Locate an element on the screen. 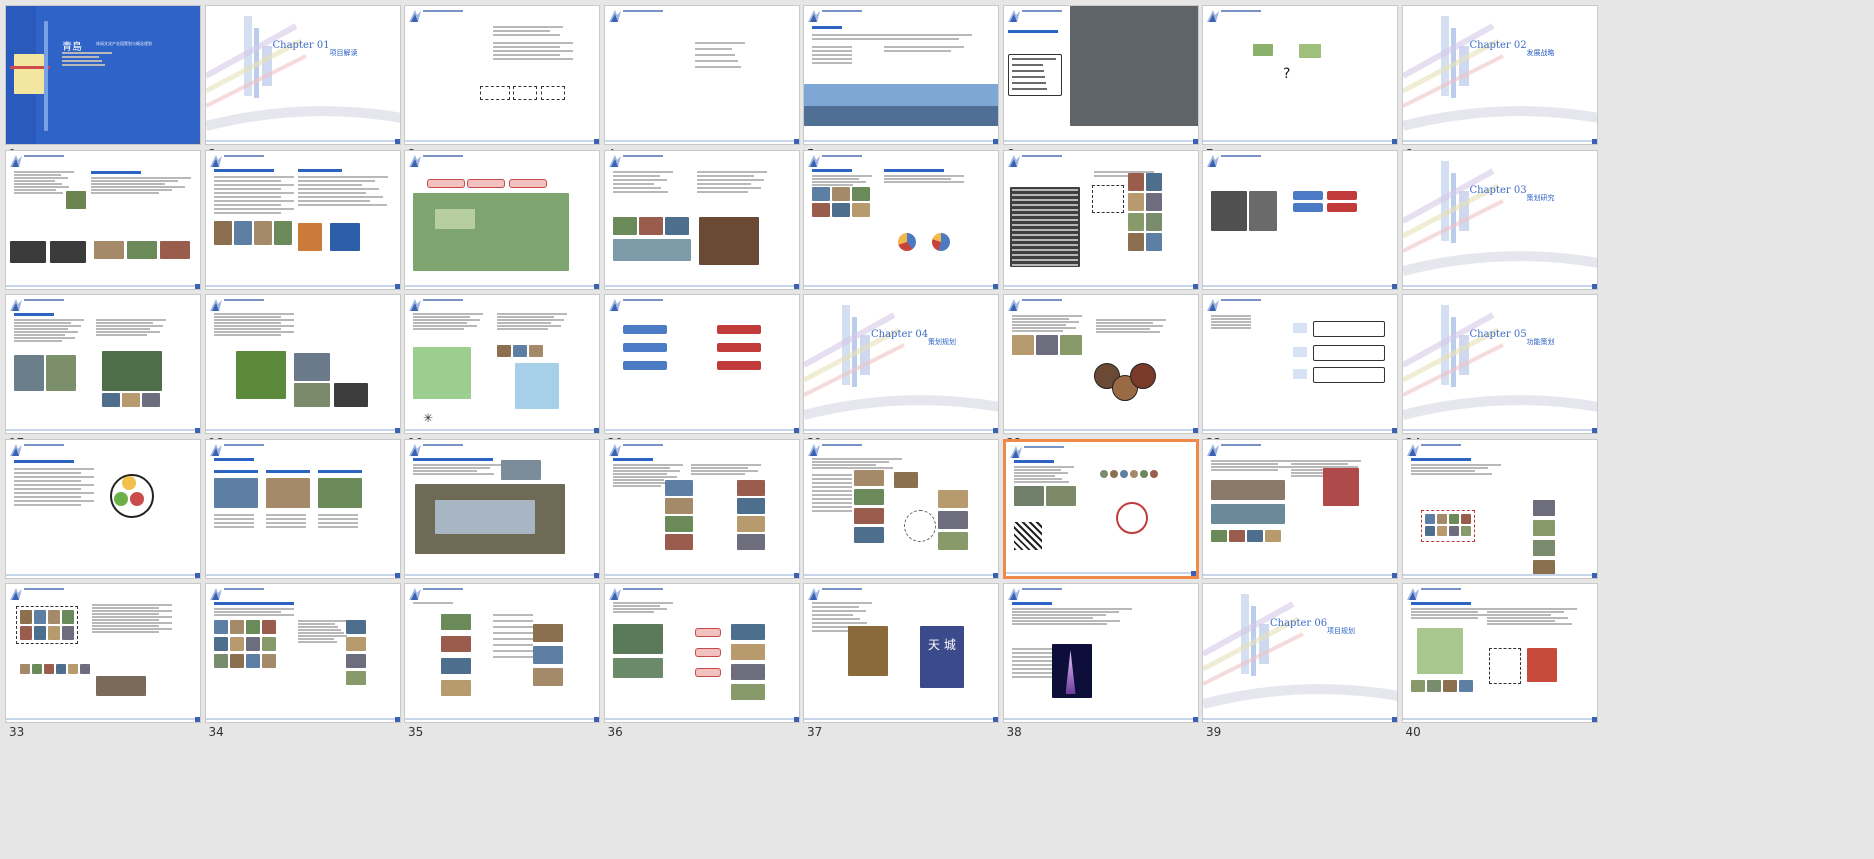 This screenshot has height=859, width=1874. slide-thumbnail-33: 33 is located at coordinates (110, 663).